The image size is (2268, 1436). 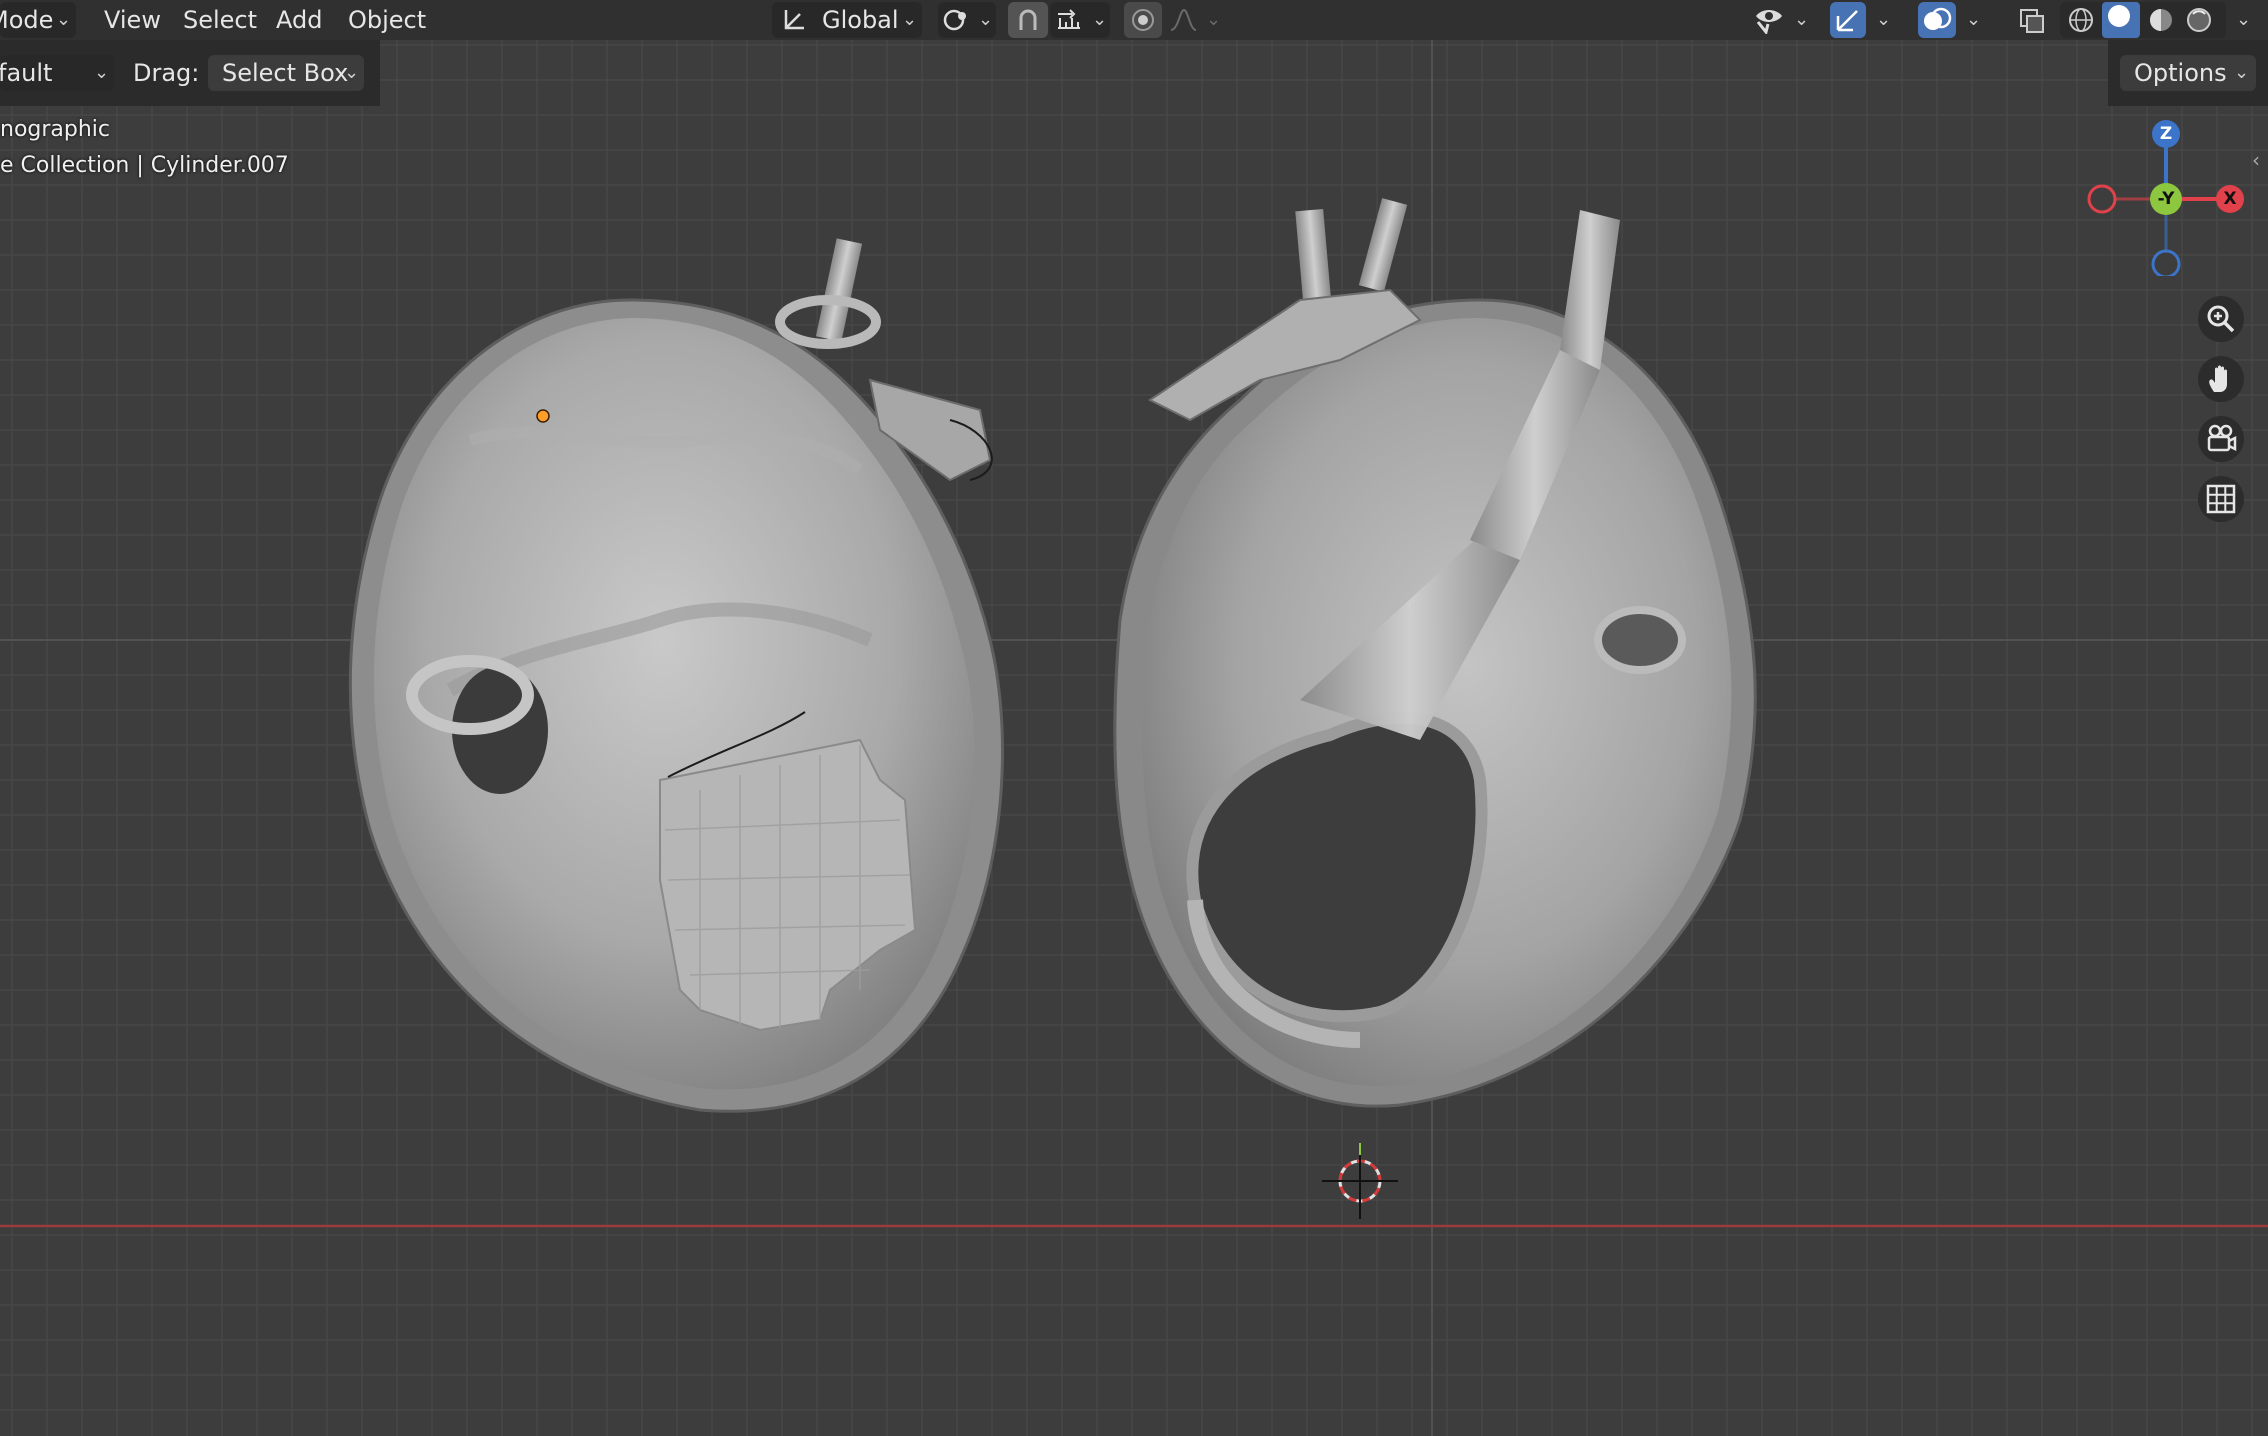 I want to click on keymap-label: fault, so click(x=26, y=73).